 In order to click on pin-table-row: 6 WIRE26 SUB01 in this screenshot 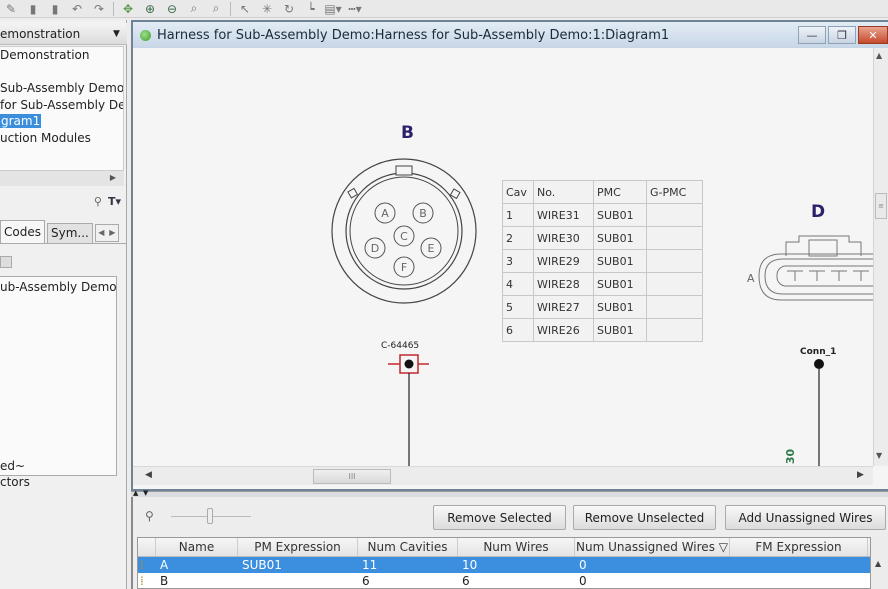, I will do `click(602, 330)`.